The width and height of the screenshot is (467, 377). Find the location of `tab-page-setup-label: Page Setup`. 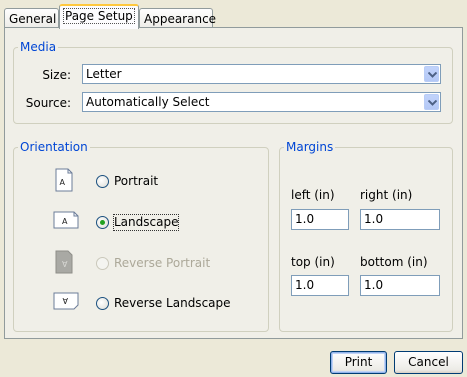

tab-page-setup-label: Page Setup is located at coordinates (99, 16).